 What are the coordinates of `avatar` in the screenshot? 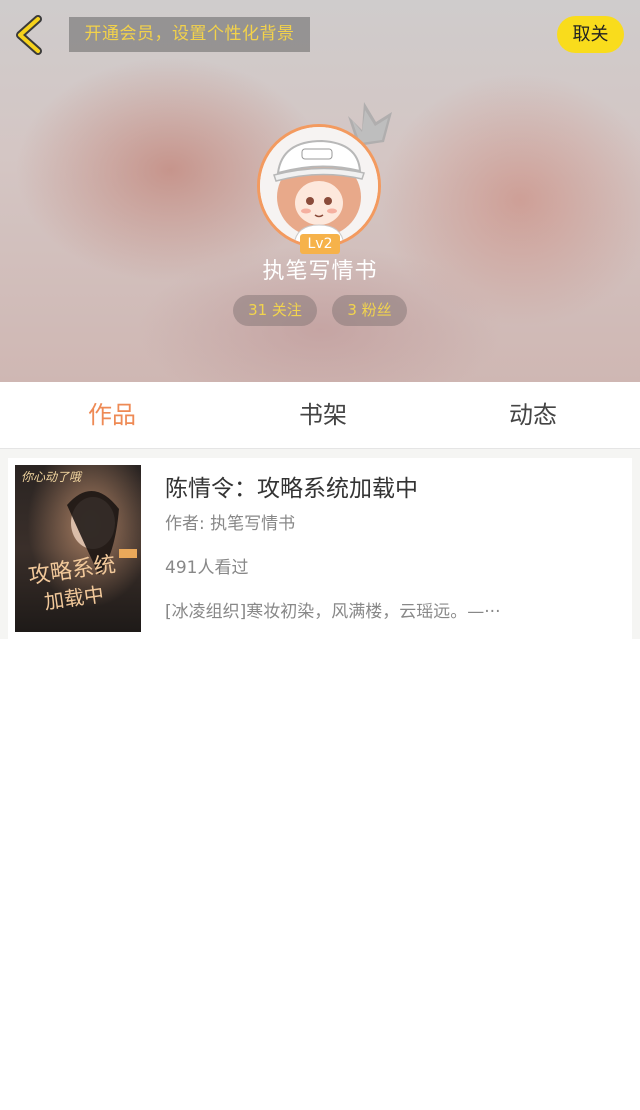 It's located at (319, 186).